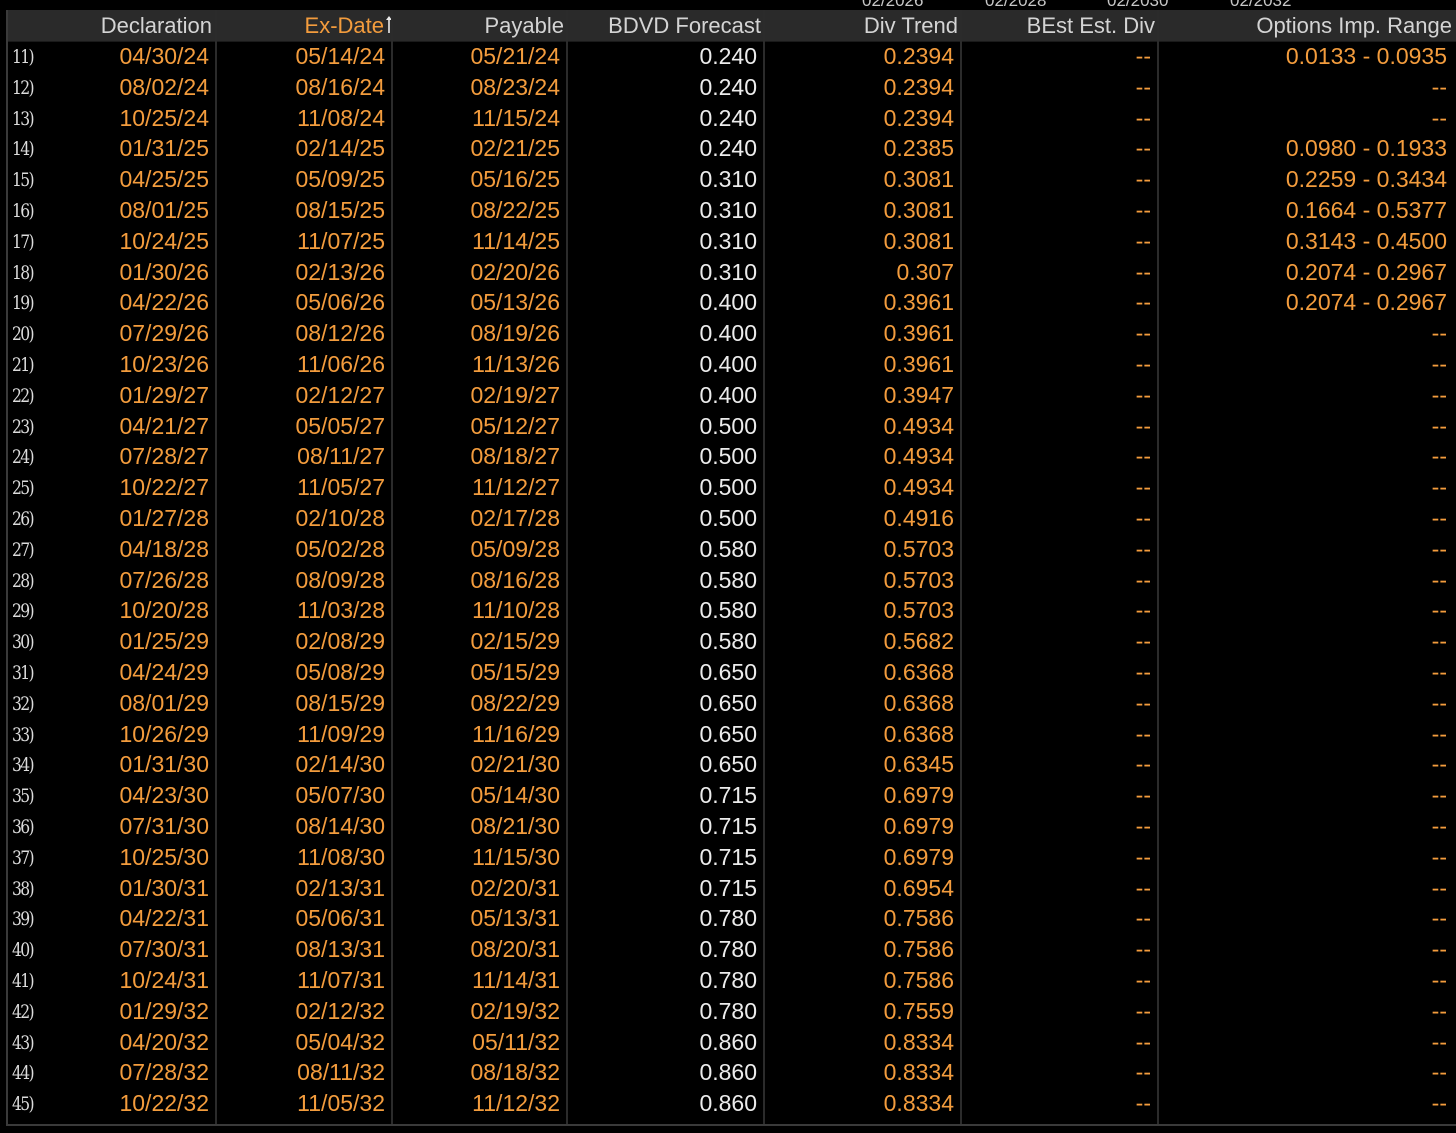 The width and height of the screenshot is (1456, 1133). I want to click on div-trend-cell: 0.2394, so click(918, 117).